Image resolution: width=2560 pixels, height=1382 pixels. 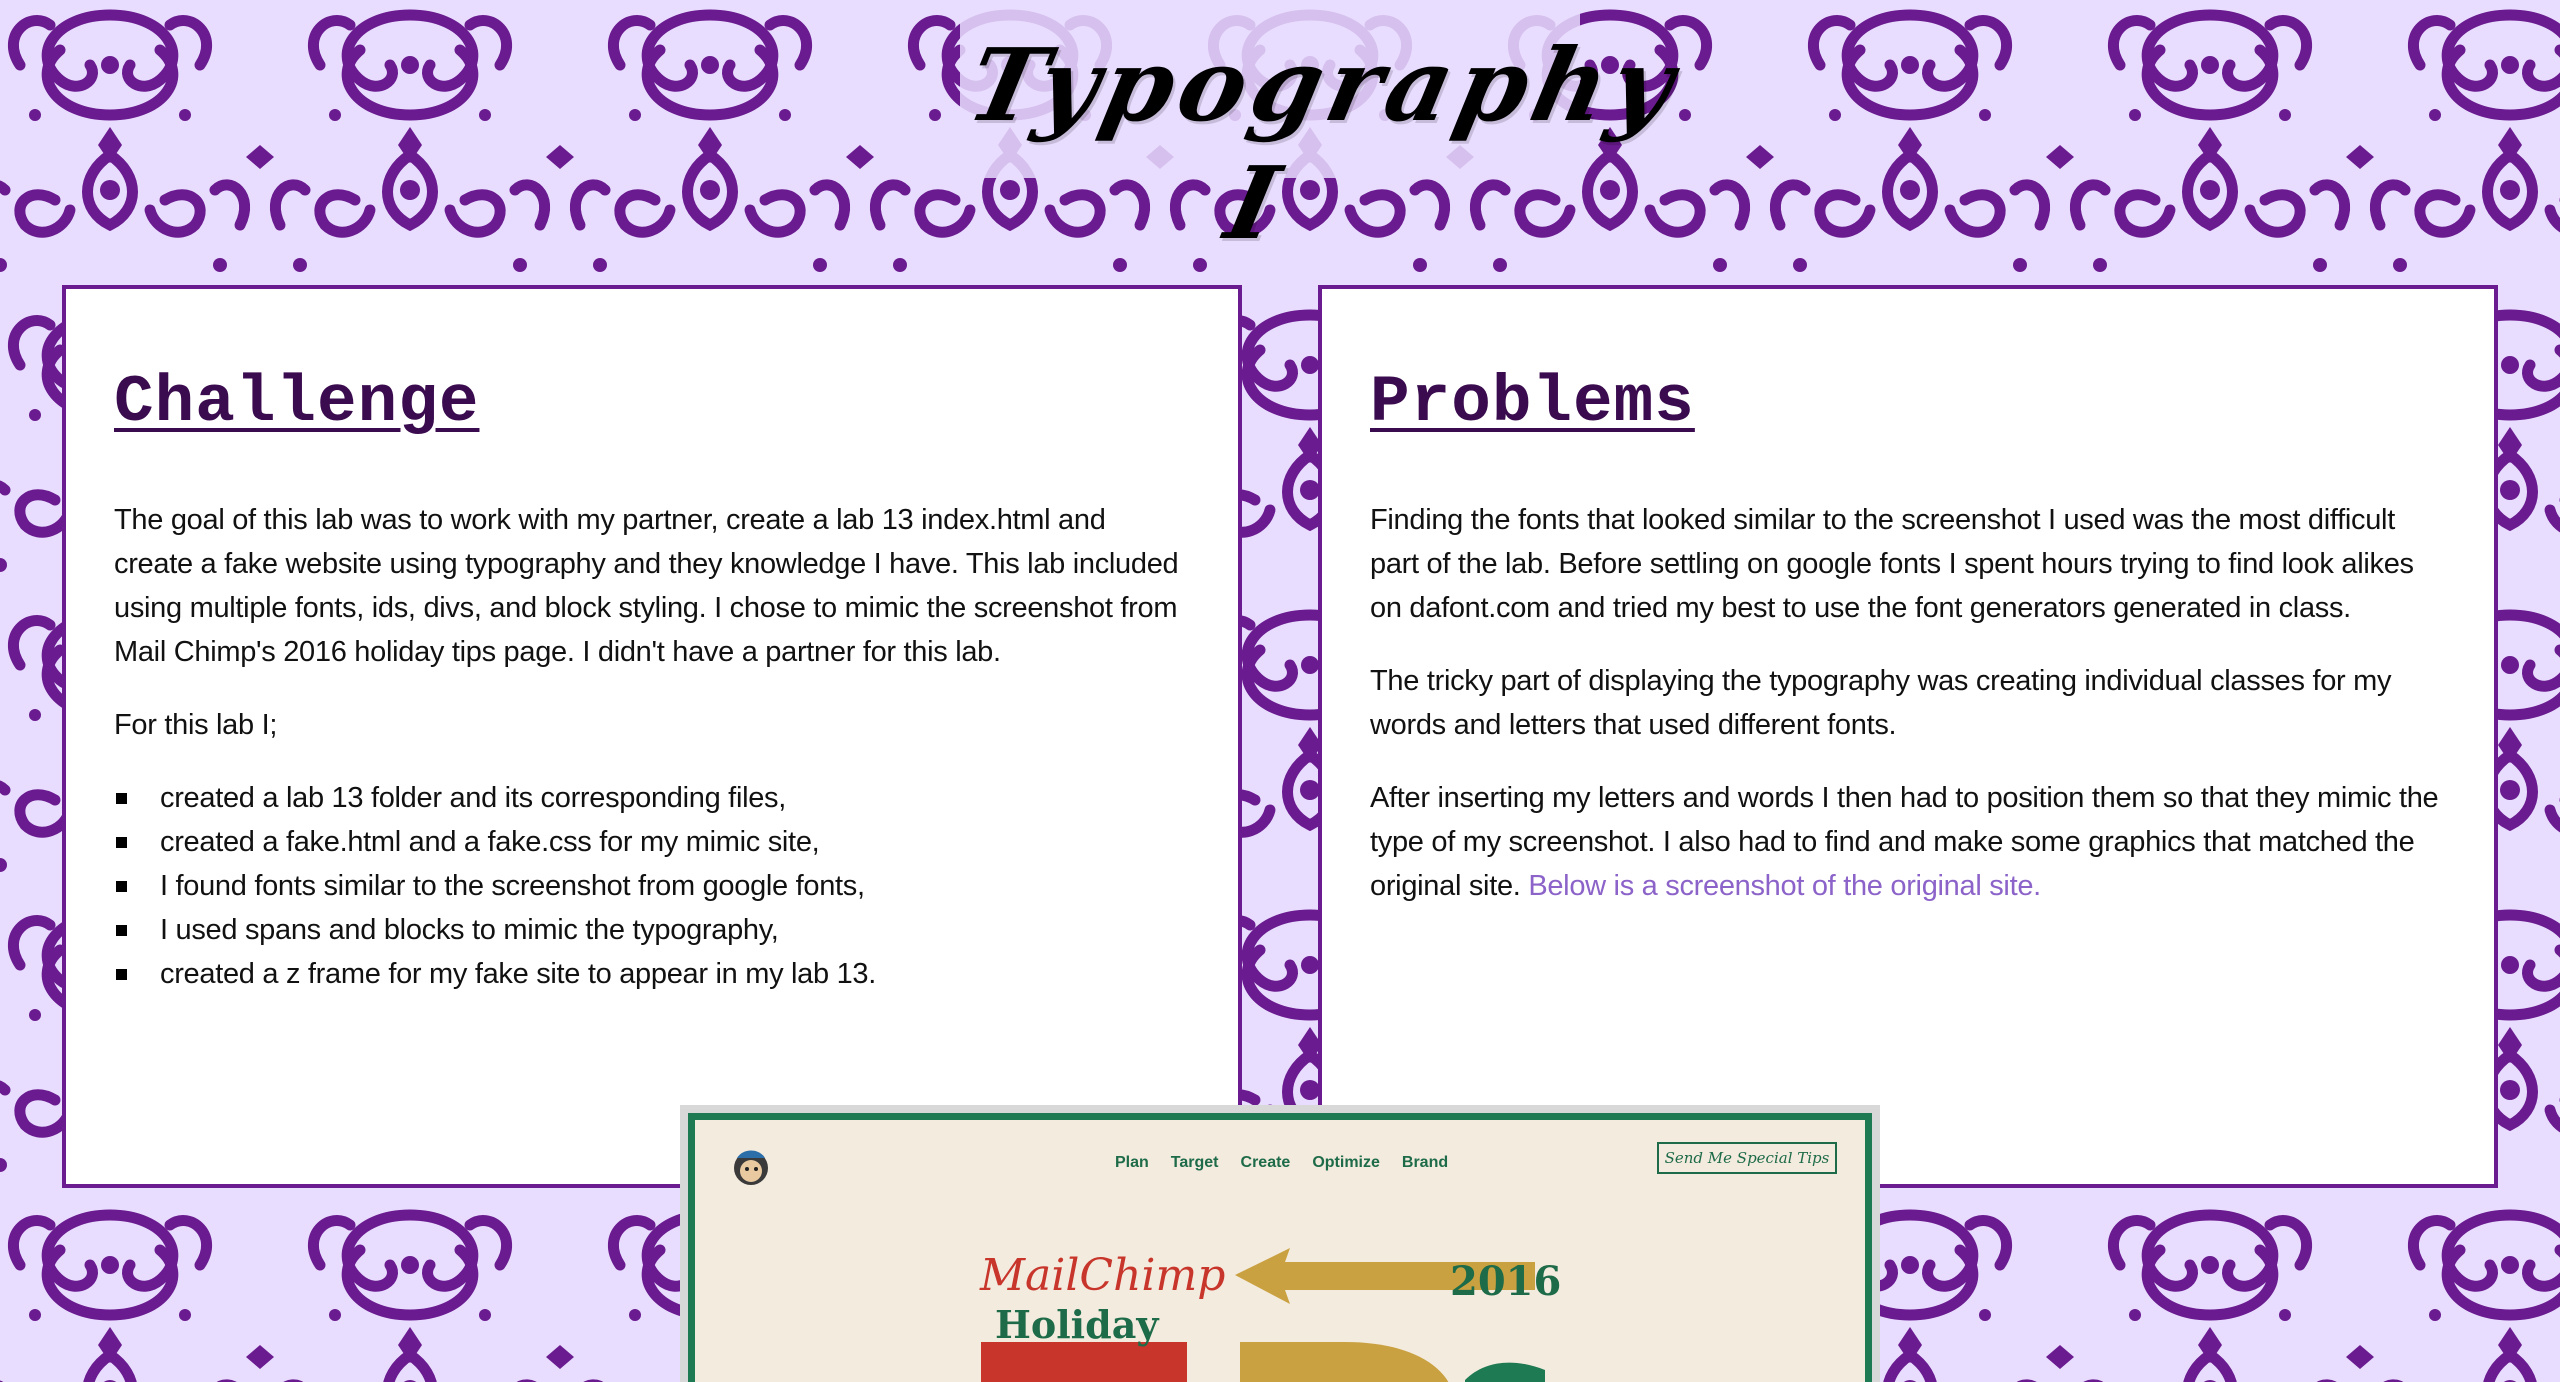 I want to click on preview-nav-brand: Brand, so click(x=1425, y=1163).